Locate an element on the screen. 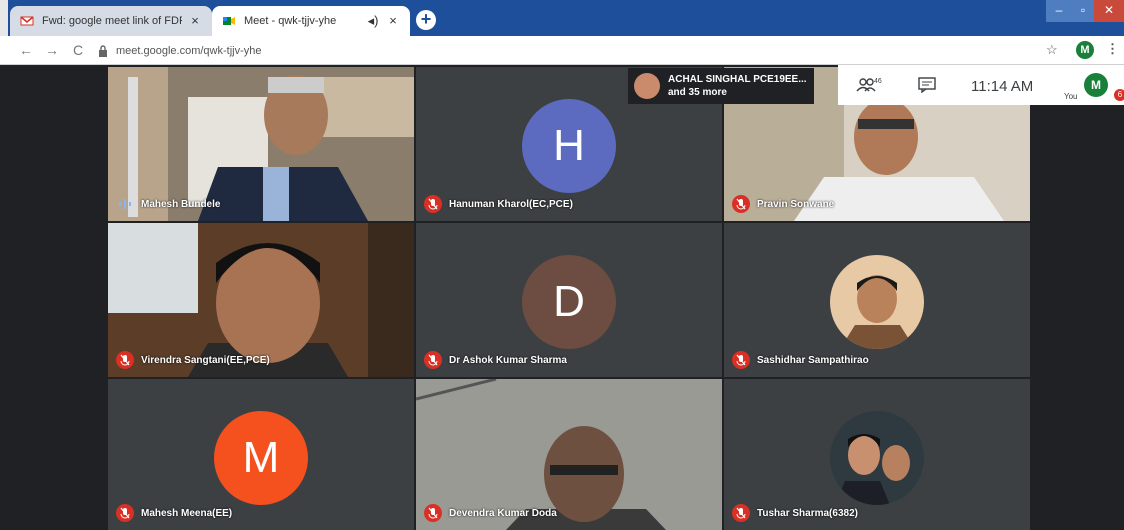  browser-toolbar: ← → C meet.google.com/qwk-tjjv-yhe ☆ M ⋮ is located at coordinates (562, 50).